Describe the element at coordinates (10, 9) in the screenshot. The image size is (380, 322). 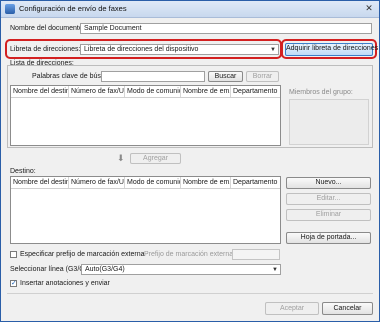
I see `fax-app-icon` at that location.